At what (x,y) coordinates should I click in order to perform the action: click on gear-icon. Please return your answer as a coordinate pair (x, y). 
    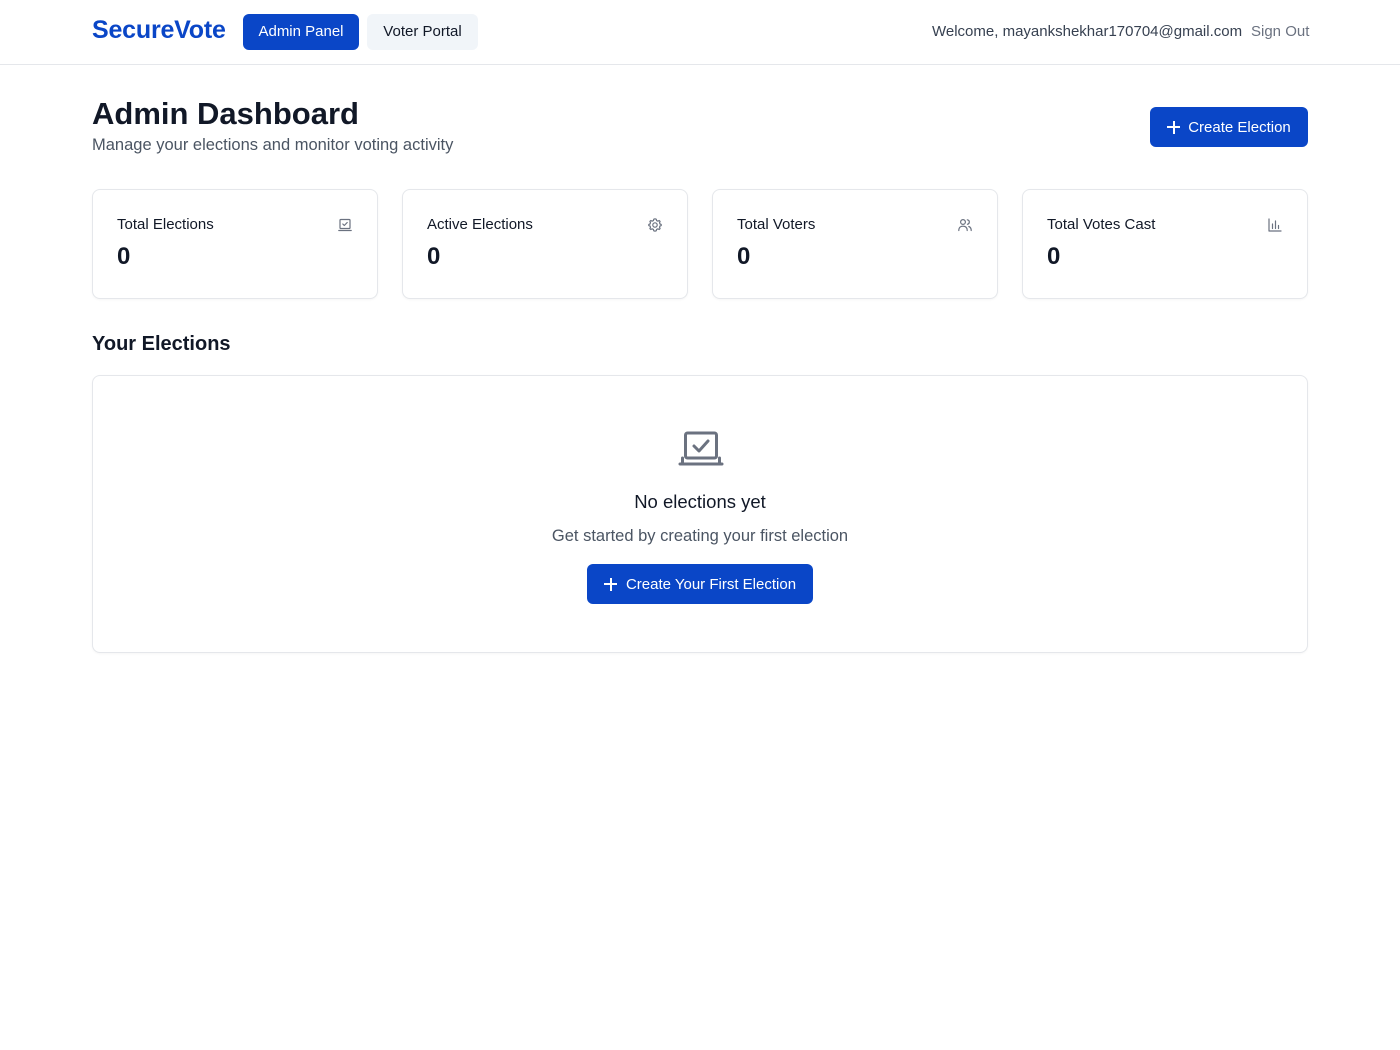
    Looking at the image, I should click on (655, 225).